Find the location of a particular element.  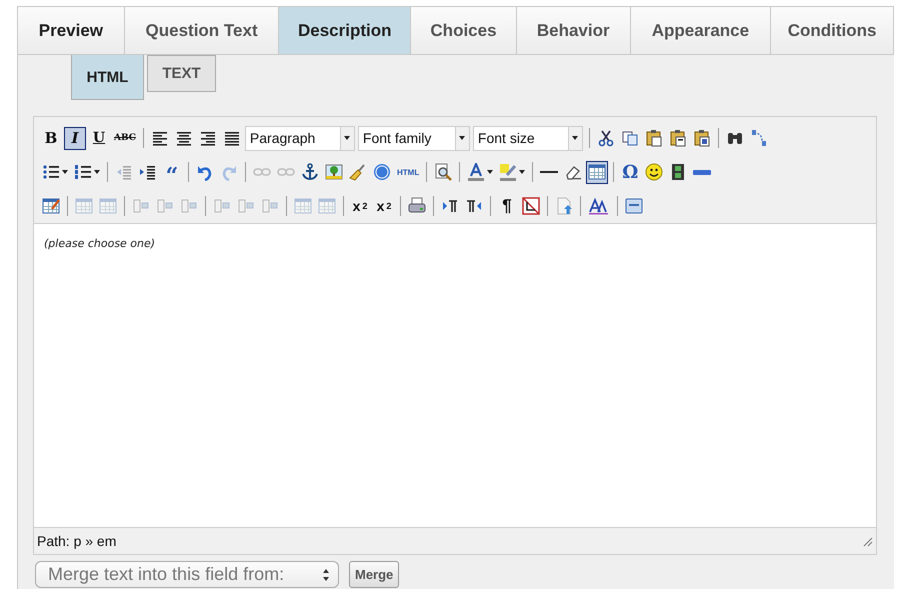

right-to-left-icon is located at coordinates (474, 206).